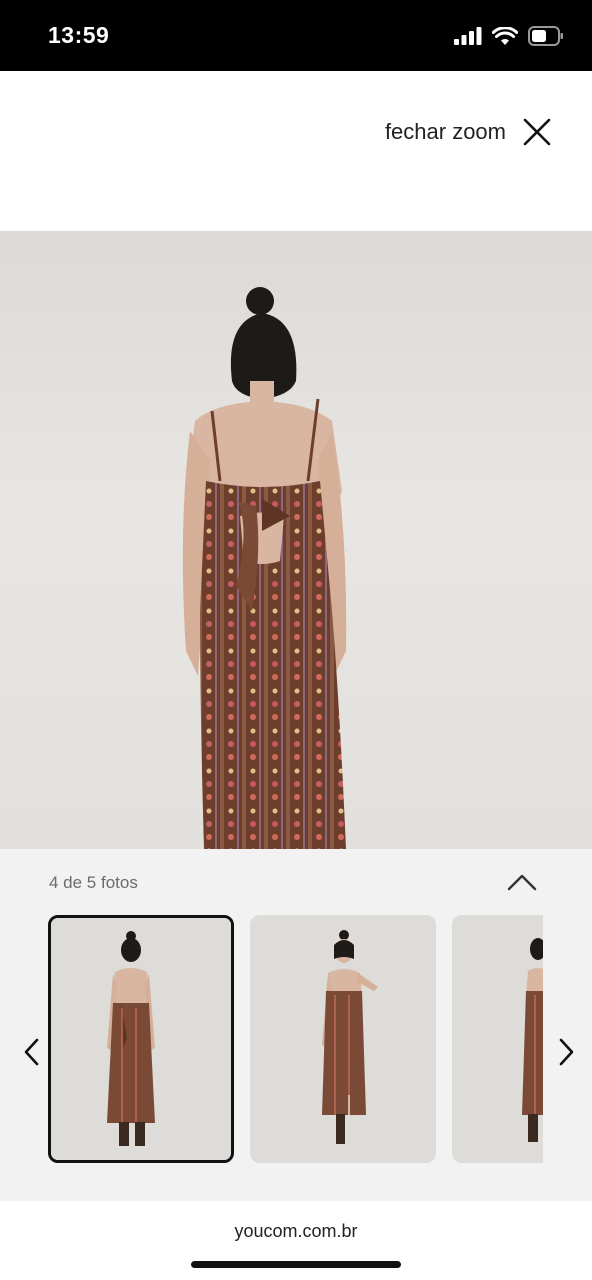 This screenshot has height=1280, width=592. I want to click on home-indicator, so click(296, 1264).